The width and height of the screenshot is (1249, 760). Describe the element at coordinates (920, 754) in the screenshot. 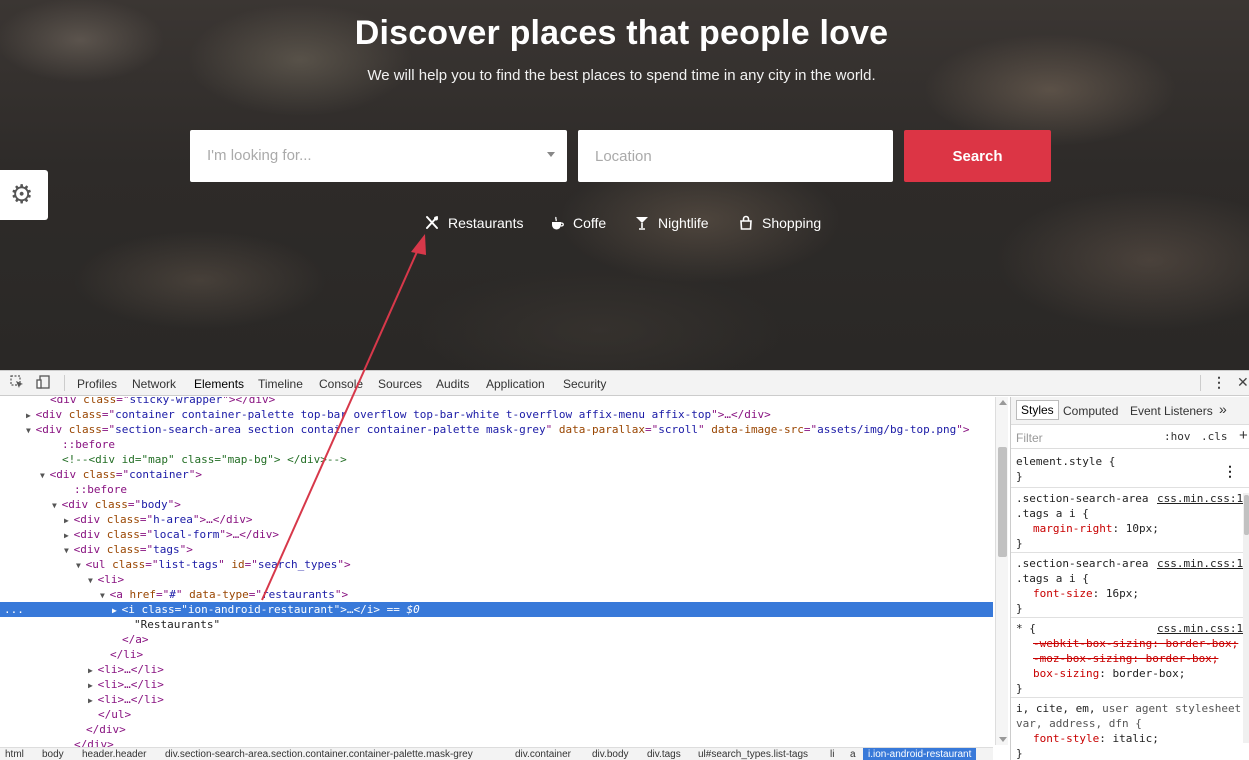

I see `breadcrumb-item: i.ion-android-restaurant` at that location.